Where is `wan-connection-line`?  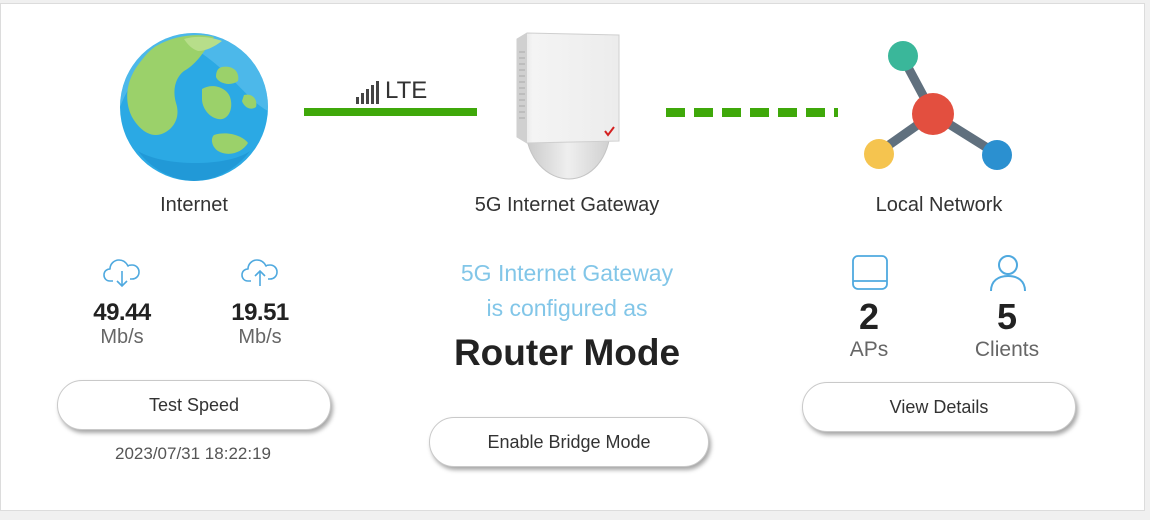
wan-connection-line is located at coordinates (390, 112).